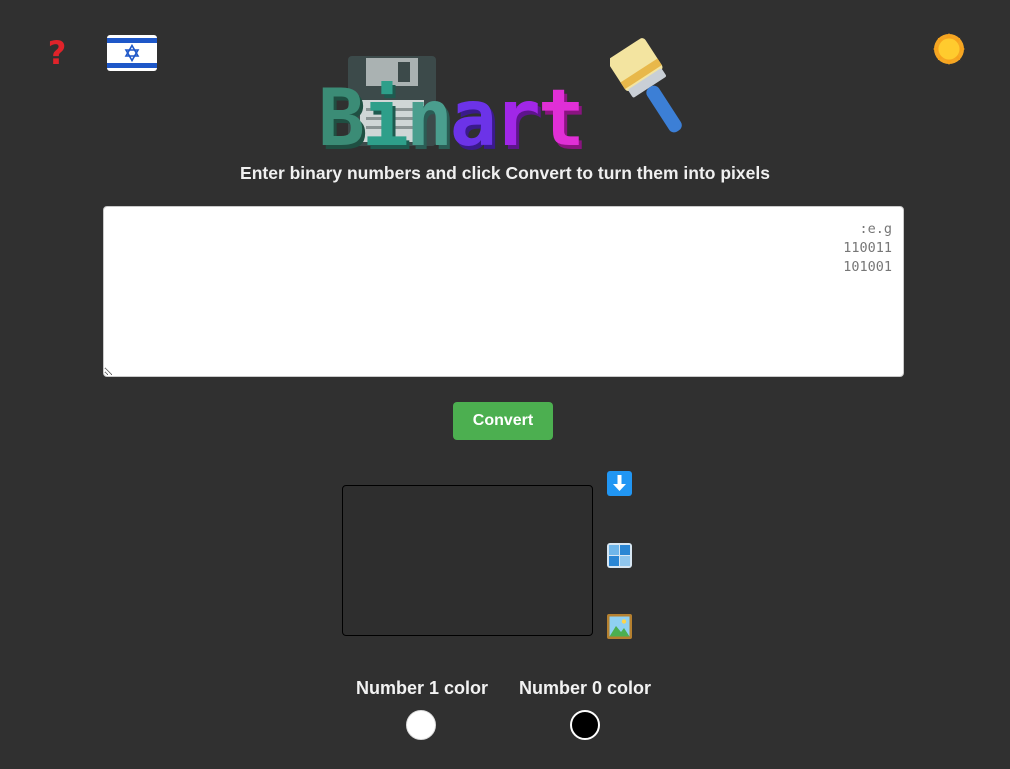 The image size is (1010, 769). Describe the element at coordinates (467, 560) in the screenshot. I see `pixel-canvas` at that location.